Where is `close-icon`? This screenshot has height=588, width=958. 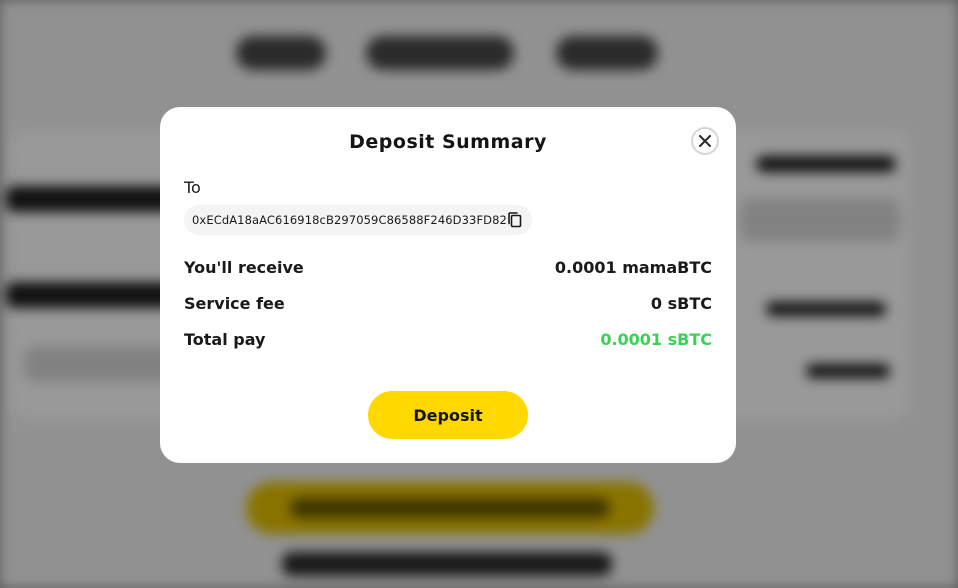
close-icon is located at coordinates (705, 141).